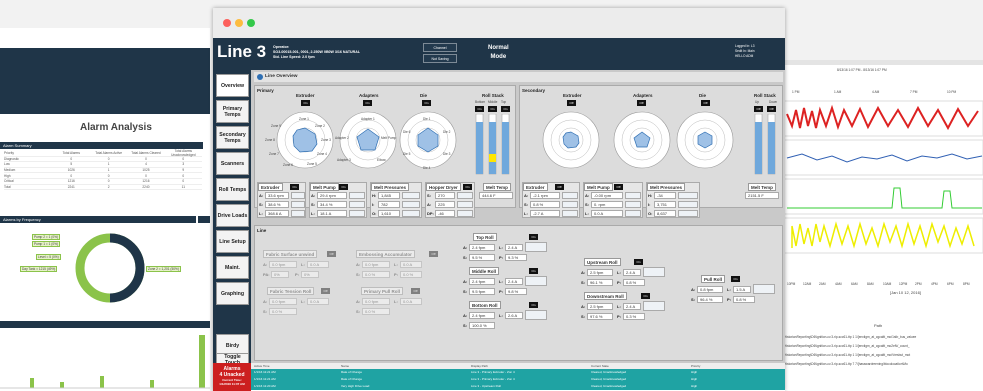  What do you see at coordinates (505, 109) in the screenshot?
I see `roll-top-on: On` at bounding box center [505, 109].